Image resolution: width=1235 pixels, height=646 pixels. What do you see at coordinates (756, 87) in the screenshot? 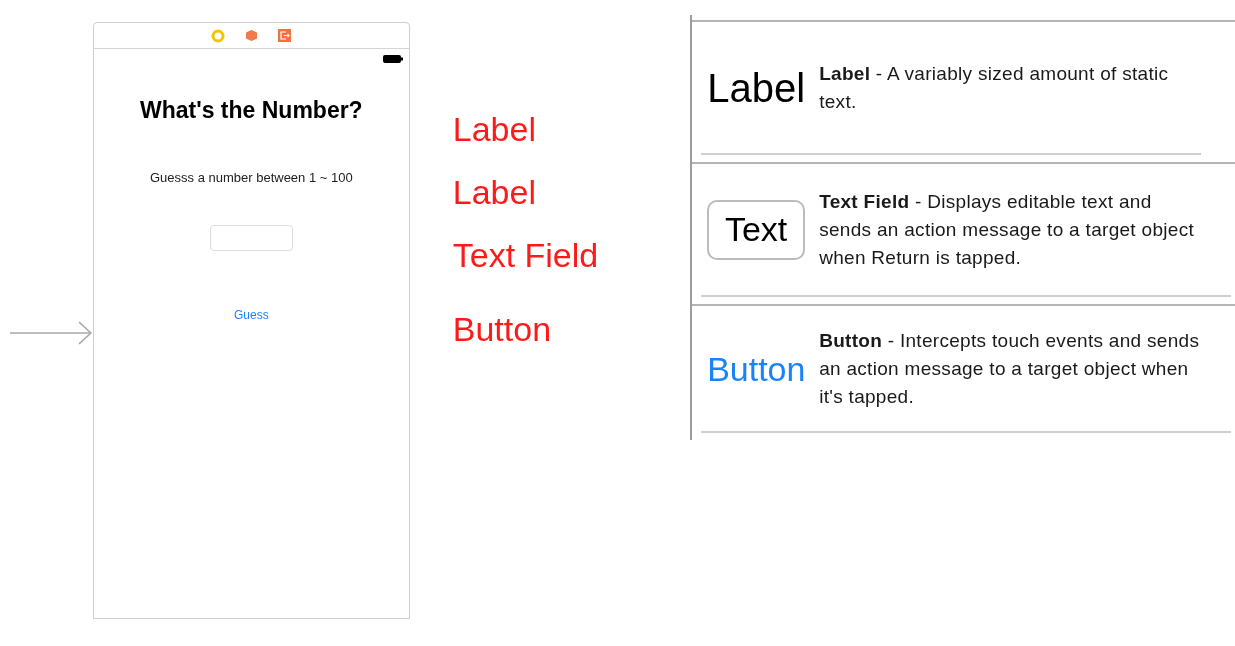
I see `label-preview: Label` at bounding box center [756, 87].